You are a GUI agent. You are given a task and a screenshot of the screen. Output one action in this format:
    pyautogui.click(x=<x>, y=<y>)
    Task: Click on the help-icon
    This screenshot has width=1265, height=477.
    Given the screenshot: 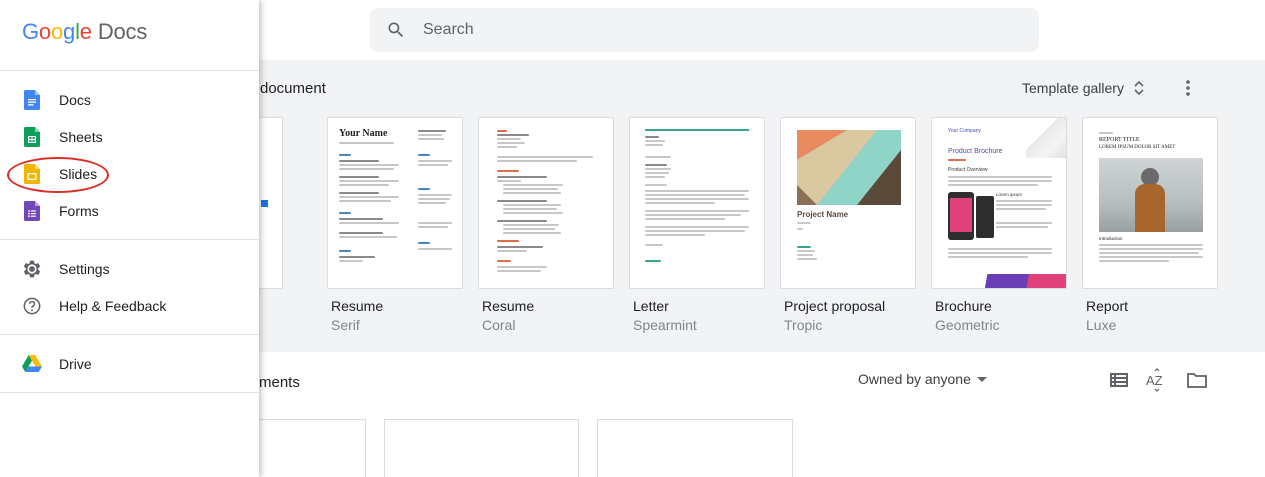 What is the action you would take?
    pyautogui.click(x=32, y=306)
    